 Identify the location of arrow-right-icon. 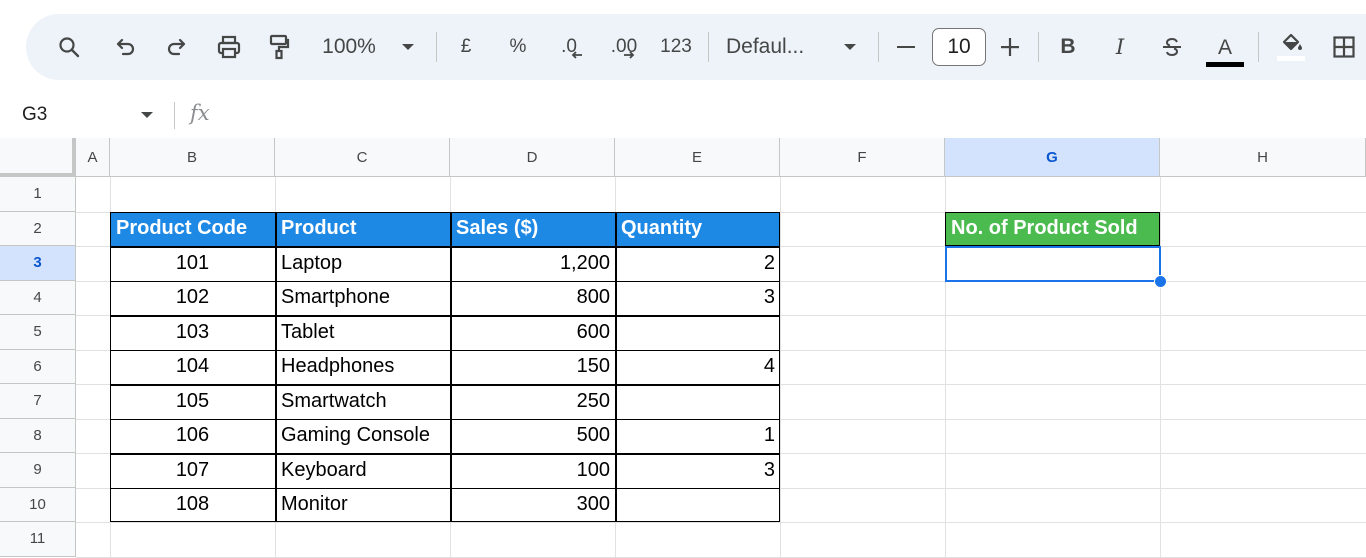
(629, 55).